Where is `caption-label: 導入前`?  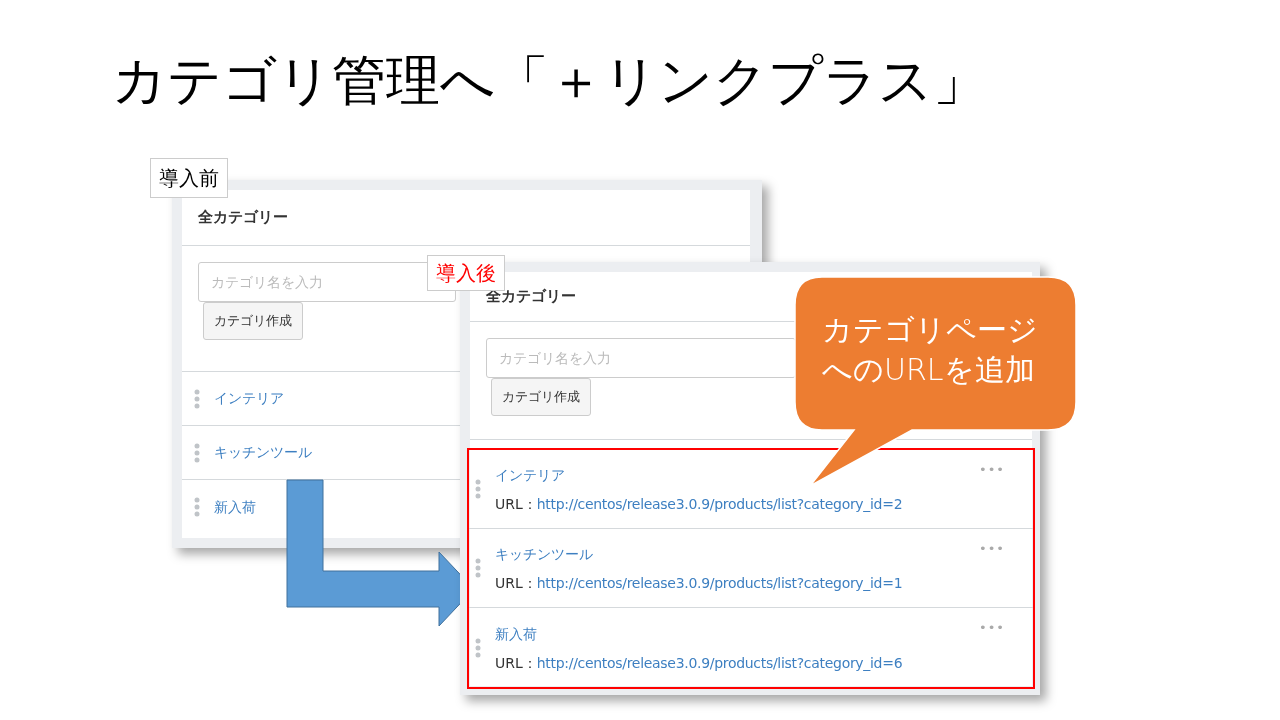
caption-label: 導入前 is located at coordinates (189, 178).